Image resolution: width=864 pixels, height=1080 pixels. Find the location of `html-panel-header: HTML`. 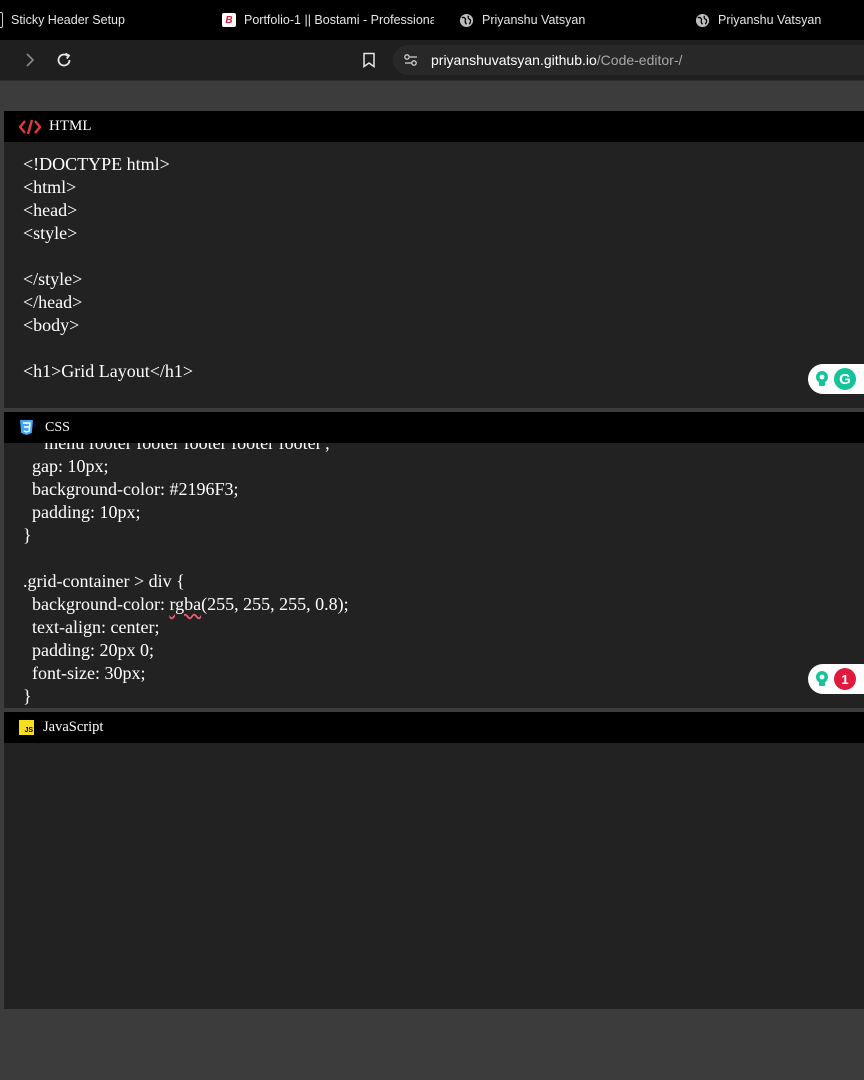

html-panel-header: HTML is located at coordinates (434, 126).